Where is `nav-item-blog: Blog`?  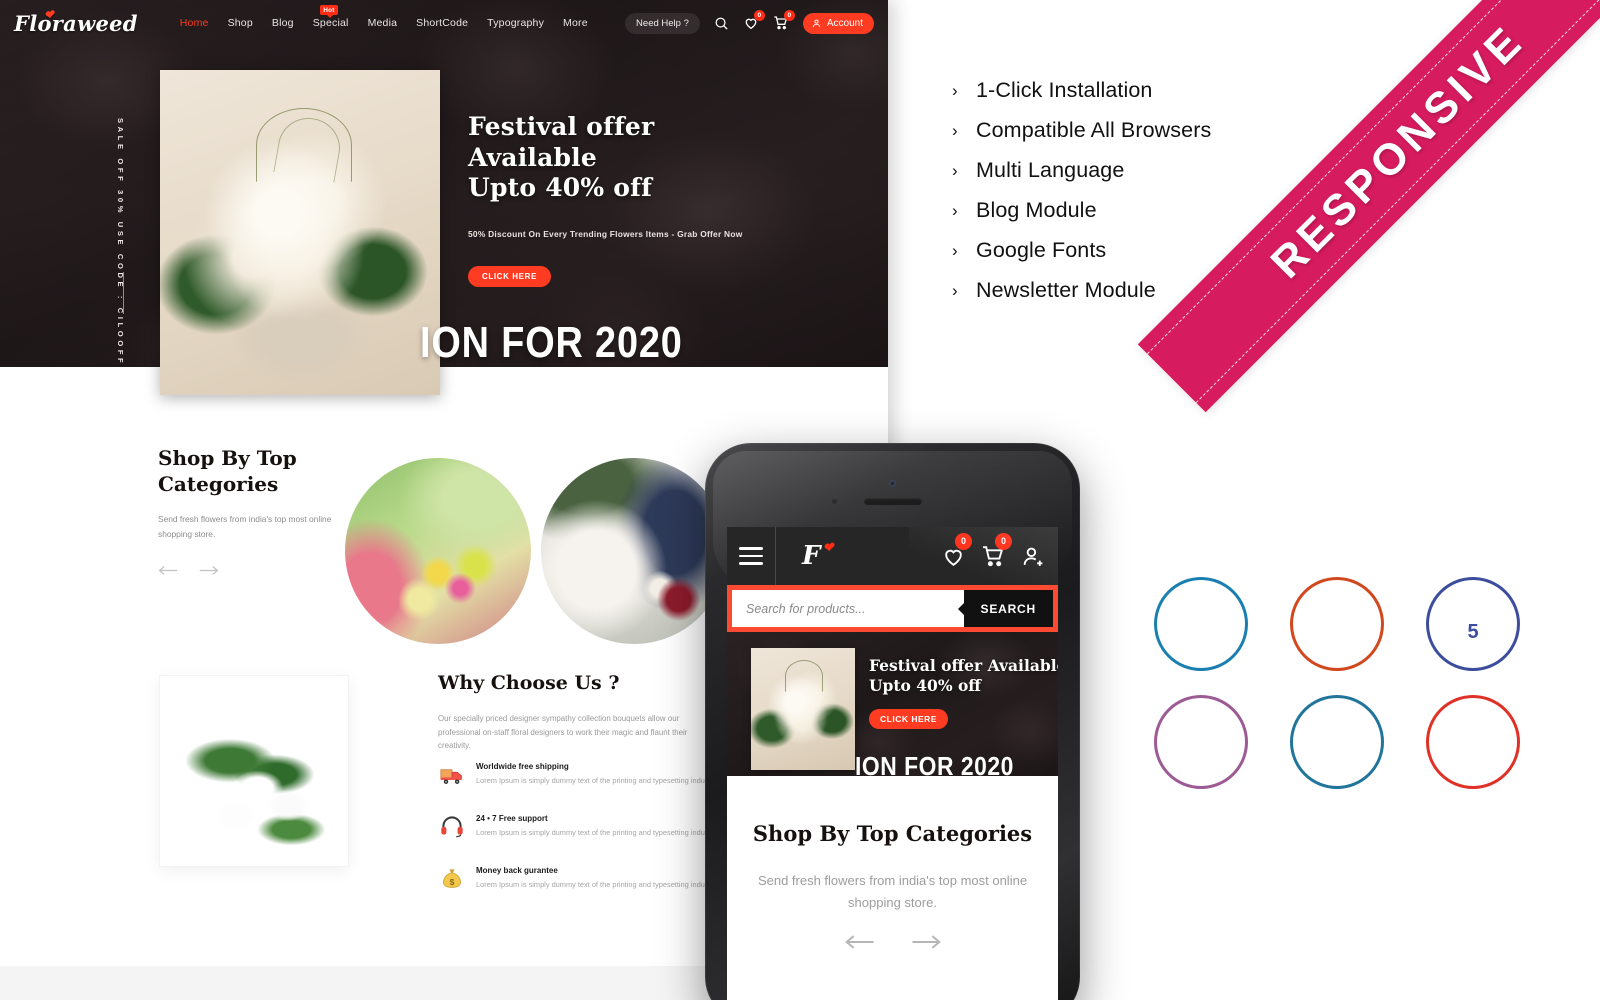
nav-item-blog: Blog is located at coordinates (283, 23).